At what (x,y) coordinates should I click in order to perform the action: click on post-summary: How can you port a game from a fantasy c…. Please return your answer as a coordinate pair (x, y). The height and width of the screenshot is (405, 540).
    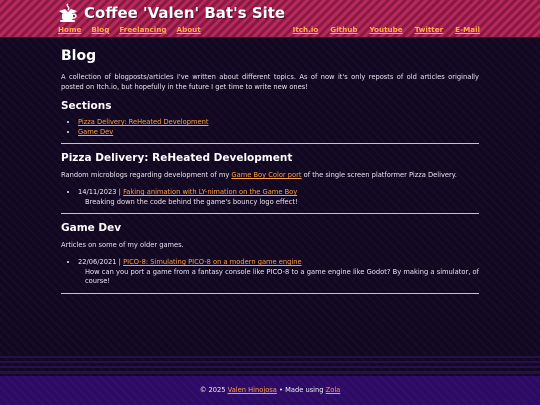
    Looking at the image, I should click on (282, 276).